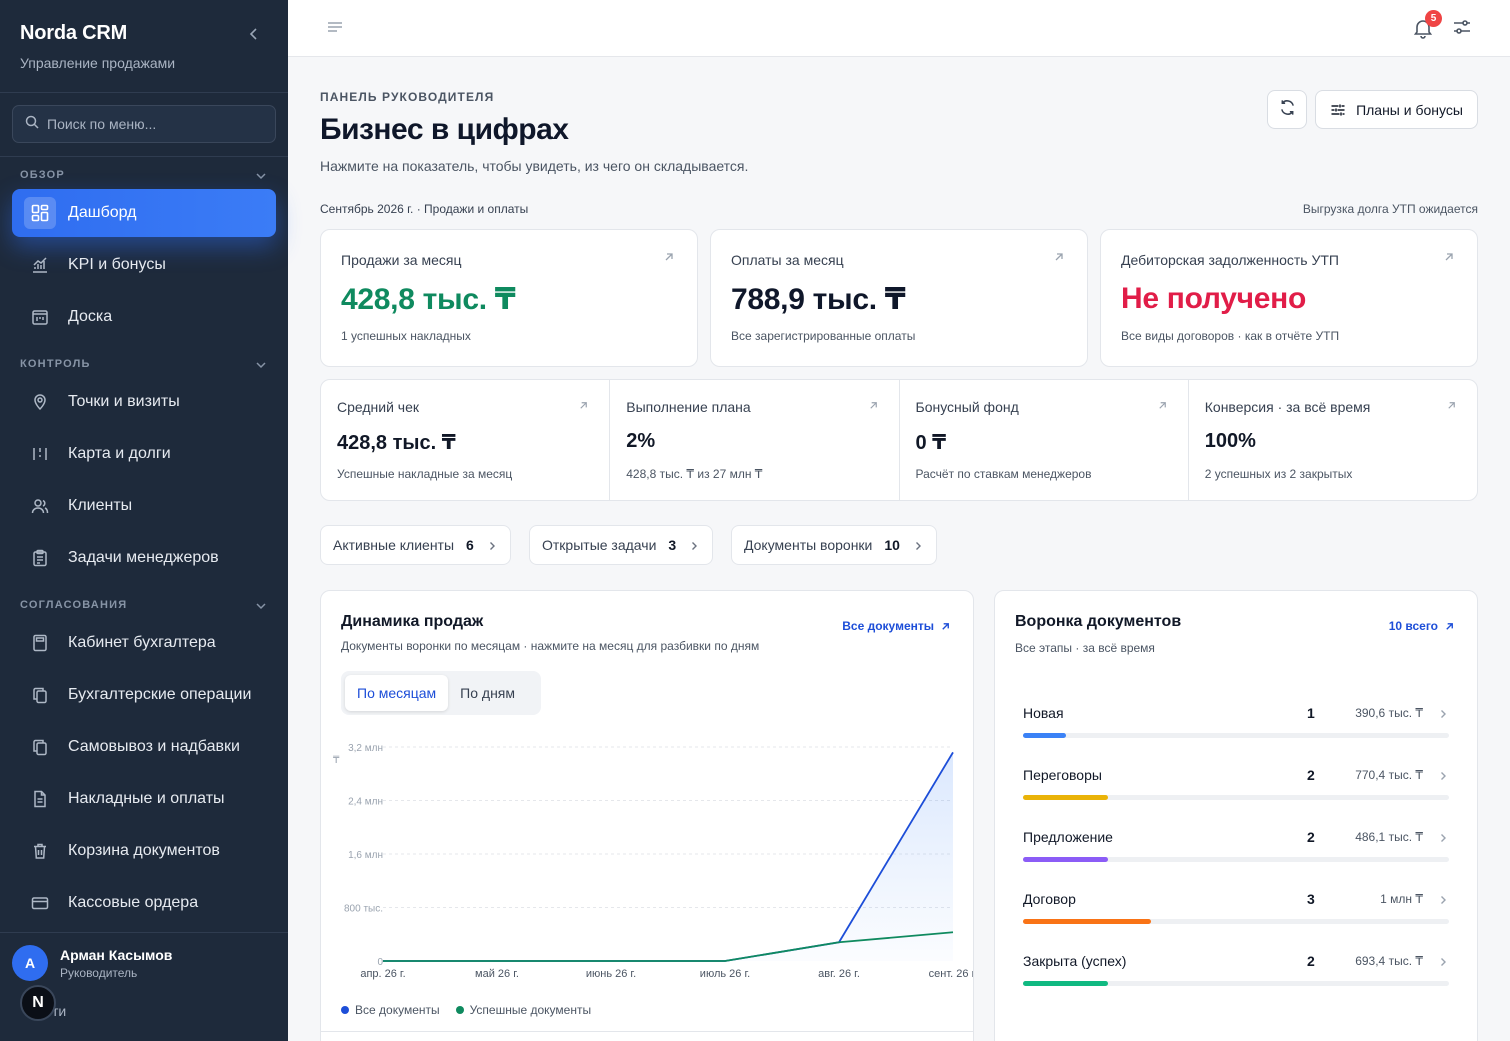 This screenshot has height=1041, width=1510. I want to click on stage-sum: 486,1 тыс. ₸, so click(1389, 837).